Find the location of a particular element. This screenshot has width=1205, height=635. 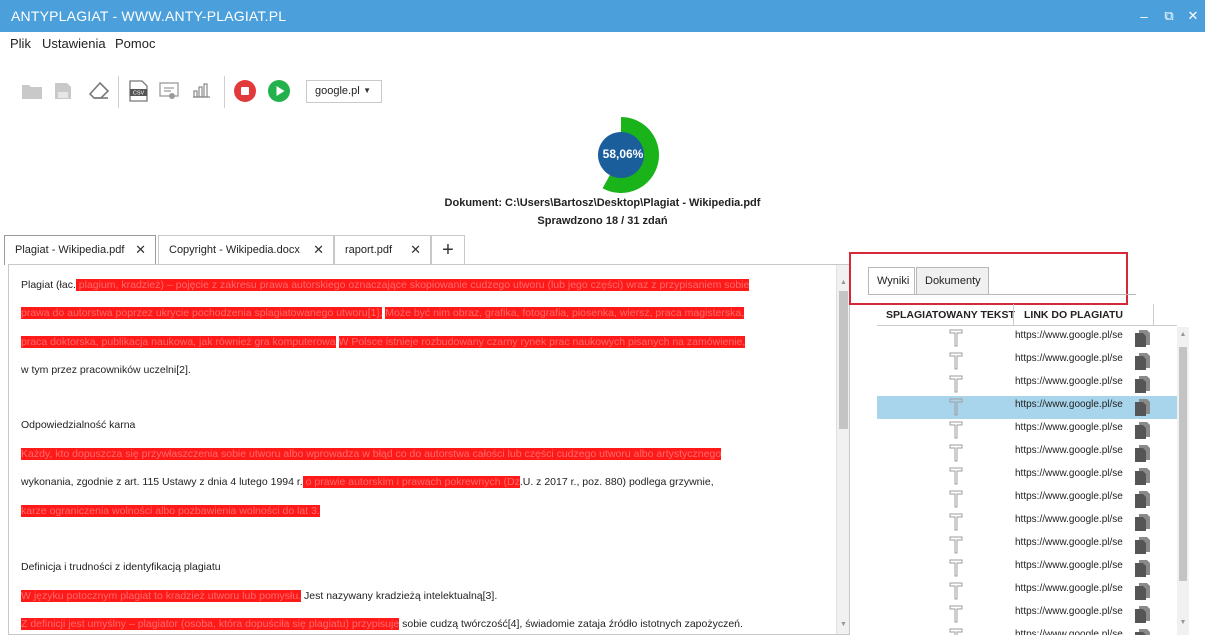

stop-icon is located at coordinates (245, 91).